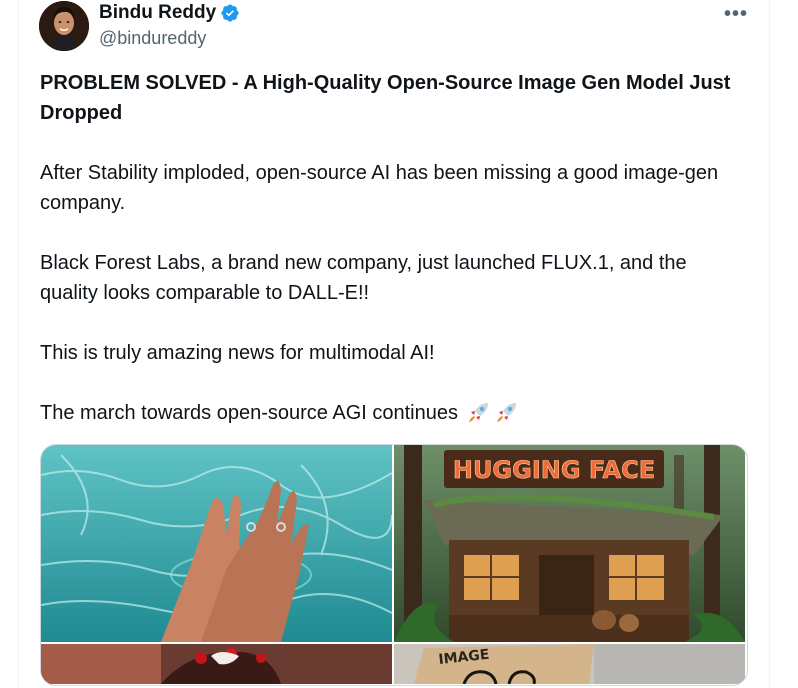 This screenshot has height=688, width=798. Describe the element at coordinates (216, 664) in the screenshot. I see `cake-image` at that location.